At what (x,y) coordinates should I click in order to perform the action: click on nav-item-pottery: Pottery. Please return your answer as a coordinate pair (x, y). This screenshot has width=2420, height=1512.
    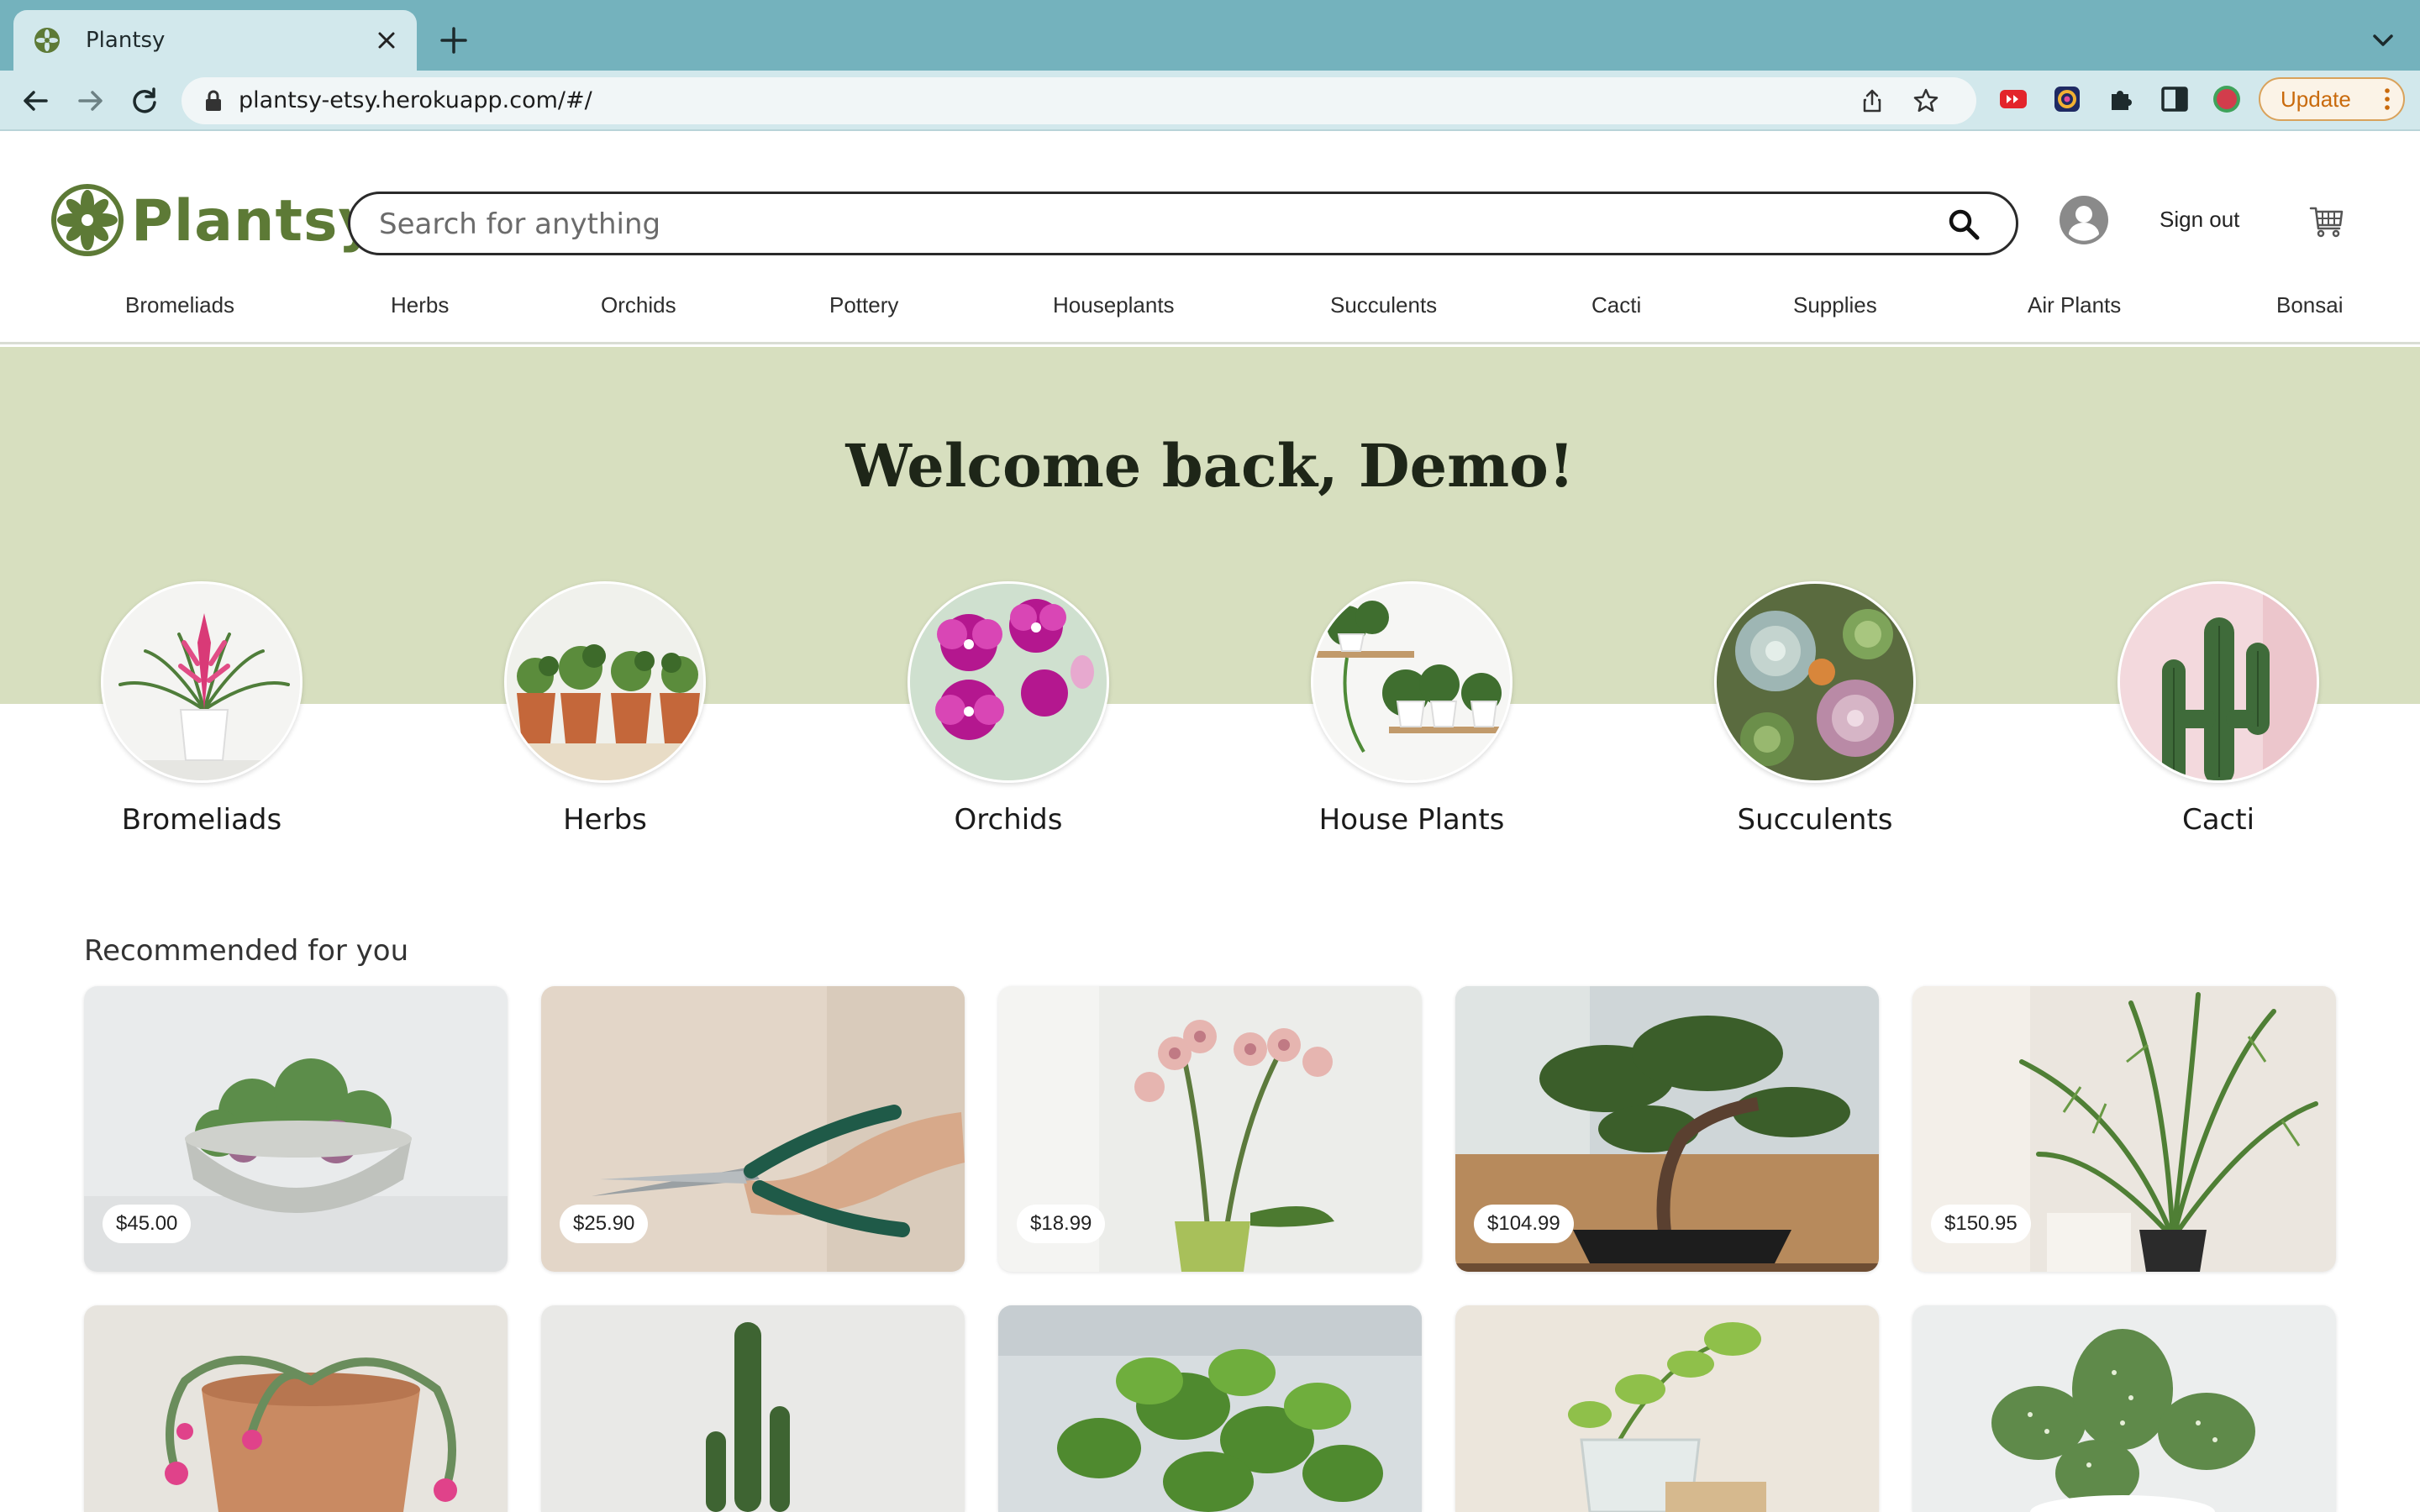
    Looking at the image, I should click on (864, 305).